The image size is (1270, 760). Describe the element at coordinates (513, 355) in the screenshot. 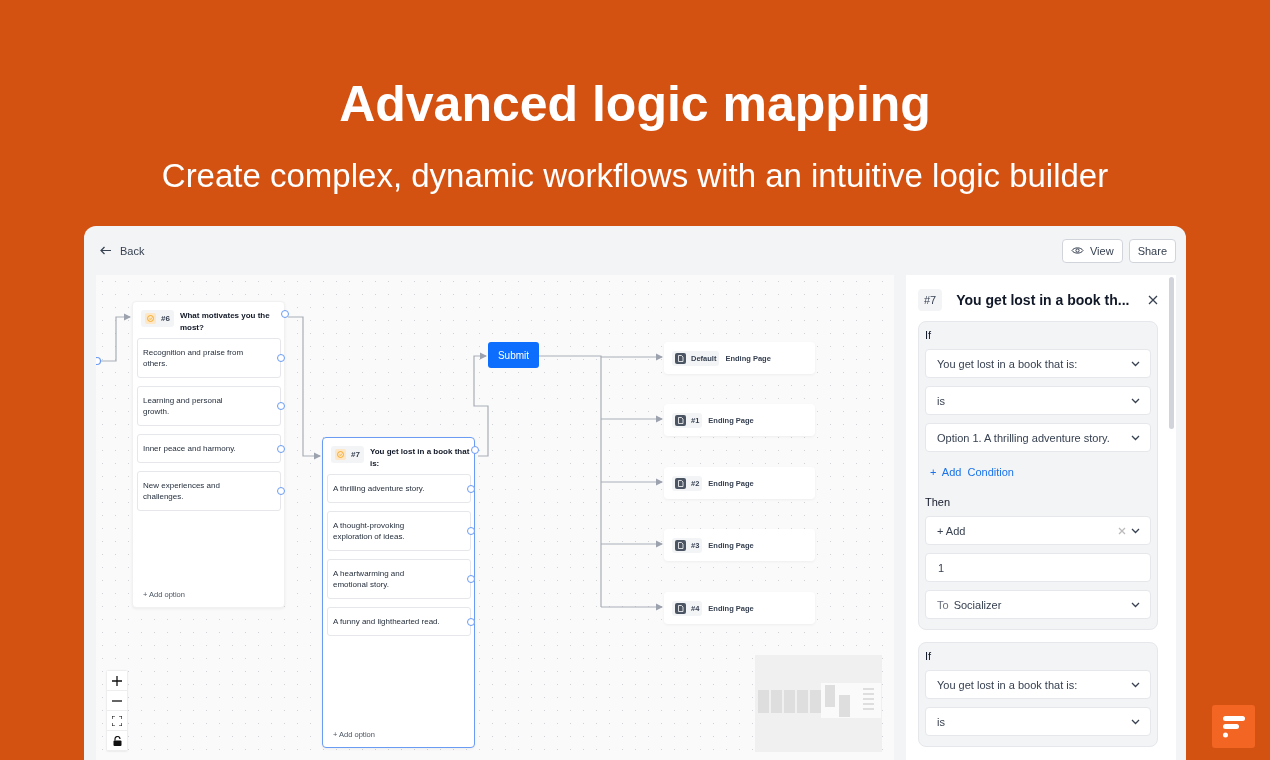

I see `submit-node: Submit` at that location.